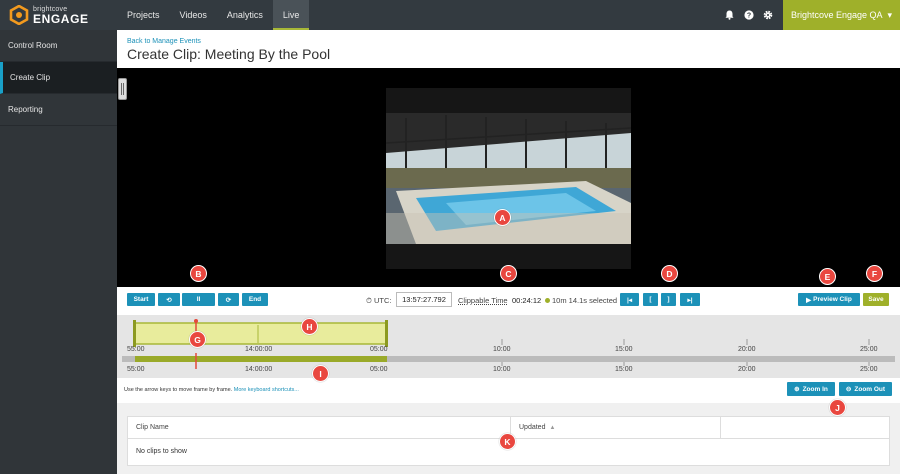 This screenshot has width=900, height=474. I want to click on selection-dot-icon, so click(547, 300).